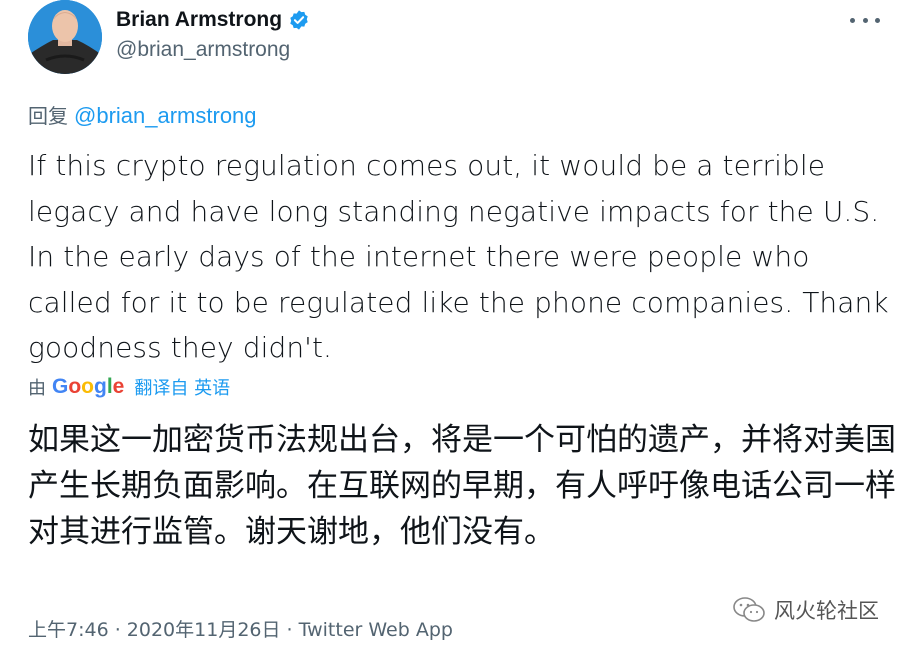 The width and height of the screenshot is (921, 651). I want to click on google-logo: Google, so click(88, 386).